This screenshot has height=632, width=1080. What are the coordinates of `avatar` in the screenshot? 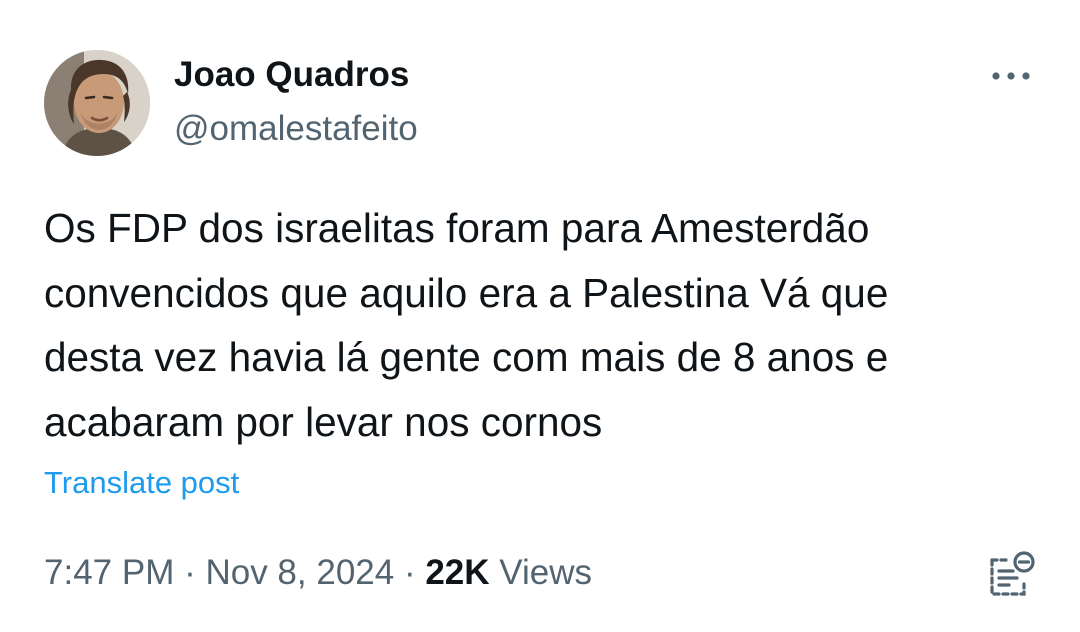 It's located at (97, 103).